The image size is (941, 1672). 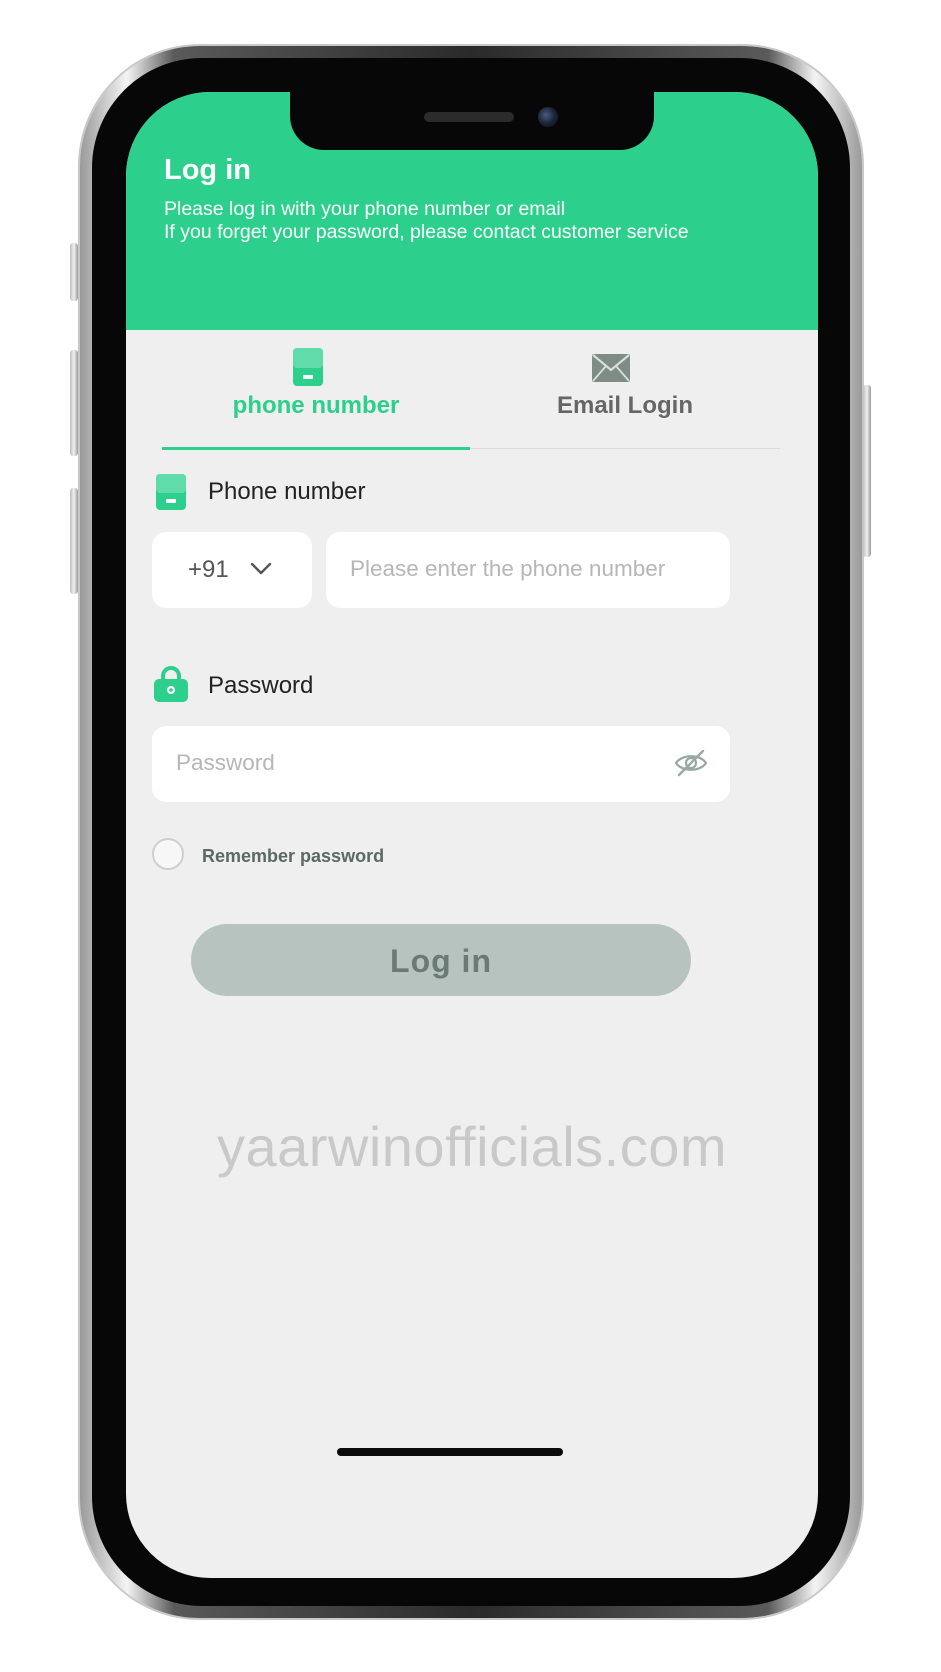 What do you see at coordinates (171, 684) in the screenshot?
I see `lock-icon` at bounding box center [171, 684].